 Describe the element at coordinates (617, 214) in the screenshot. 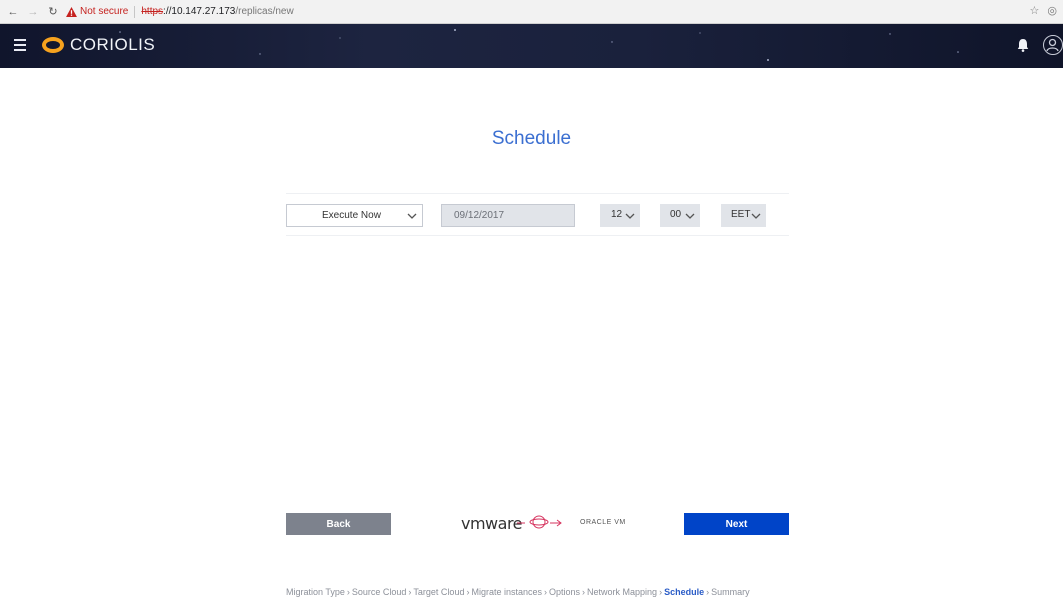

I see `hour-value: 12` at that location.